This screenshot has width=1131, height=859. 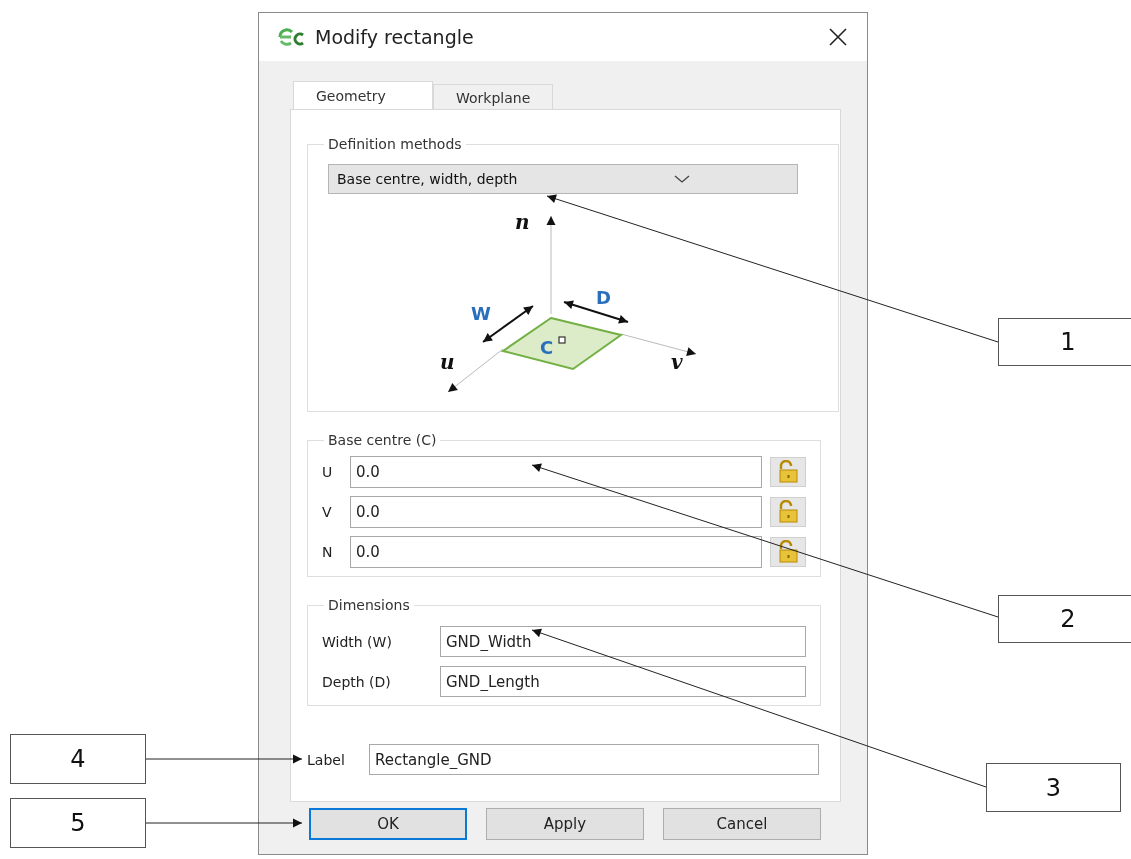 I want to click on callout-number: 1, so click(x=1064, y=342).